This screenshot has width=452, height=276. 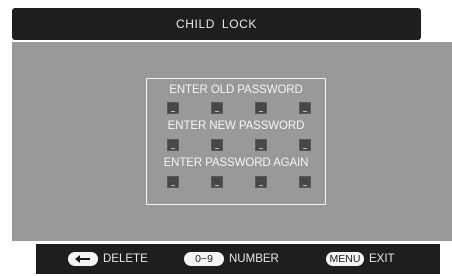 I want to click on old-password-label: ENTER OLD PASSWORD, so click(x=236, y=90).